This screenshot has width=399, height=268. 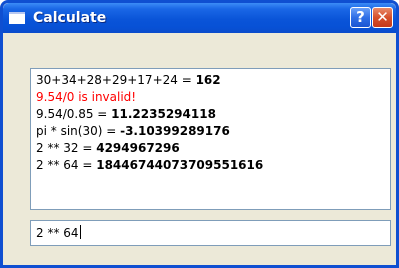 I want to click on result-value: -3.10399289176, so click(x=175, y=131).